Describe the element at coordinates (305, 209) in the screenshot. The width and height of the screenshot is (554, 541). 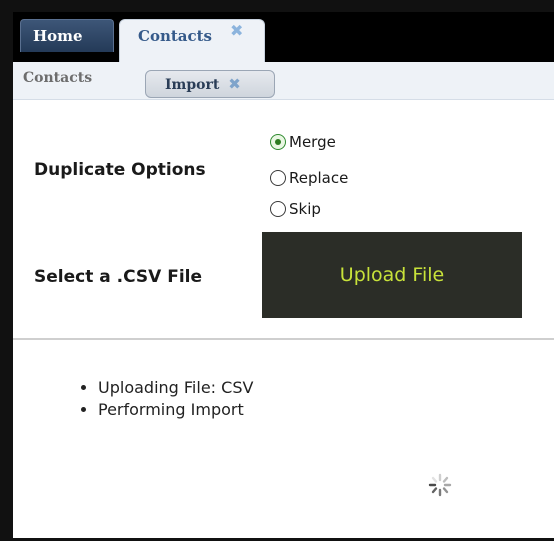
I see `radio-option-label: Skip` at that location.